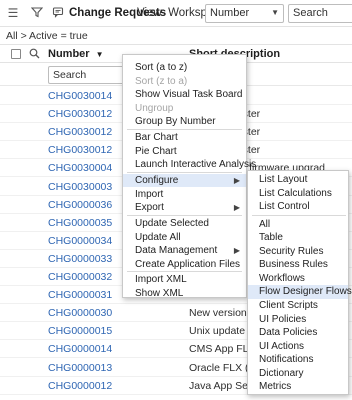 The width and height of the screenshot is (352, 400). What do you see at coordinates (80, 349) in the screenshot?
I see `row-number-link: CHG0000014` at bounding box center [80, 349].